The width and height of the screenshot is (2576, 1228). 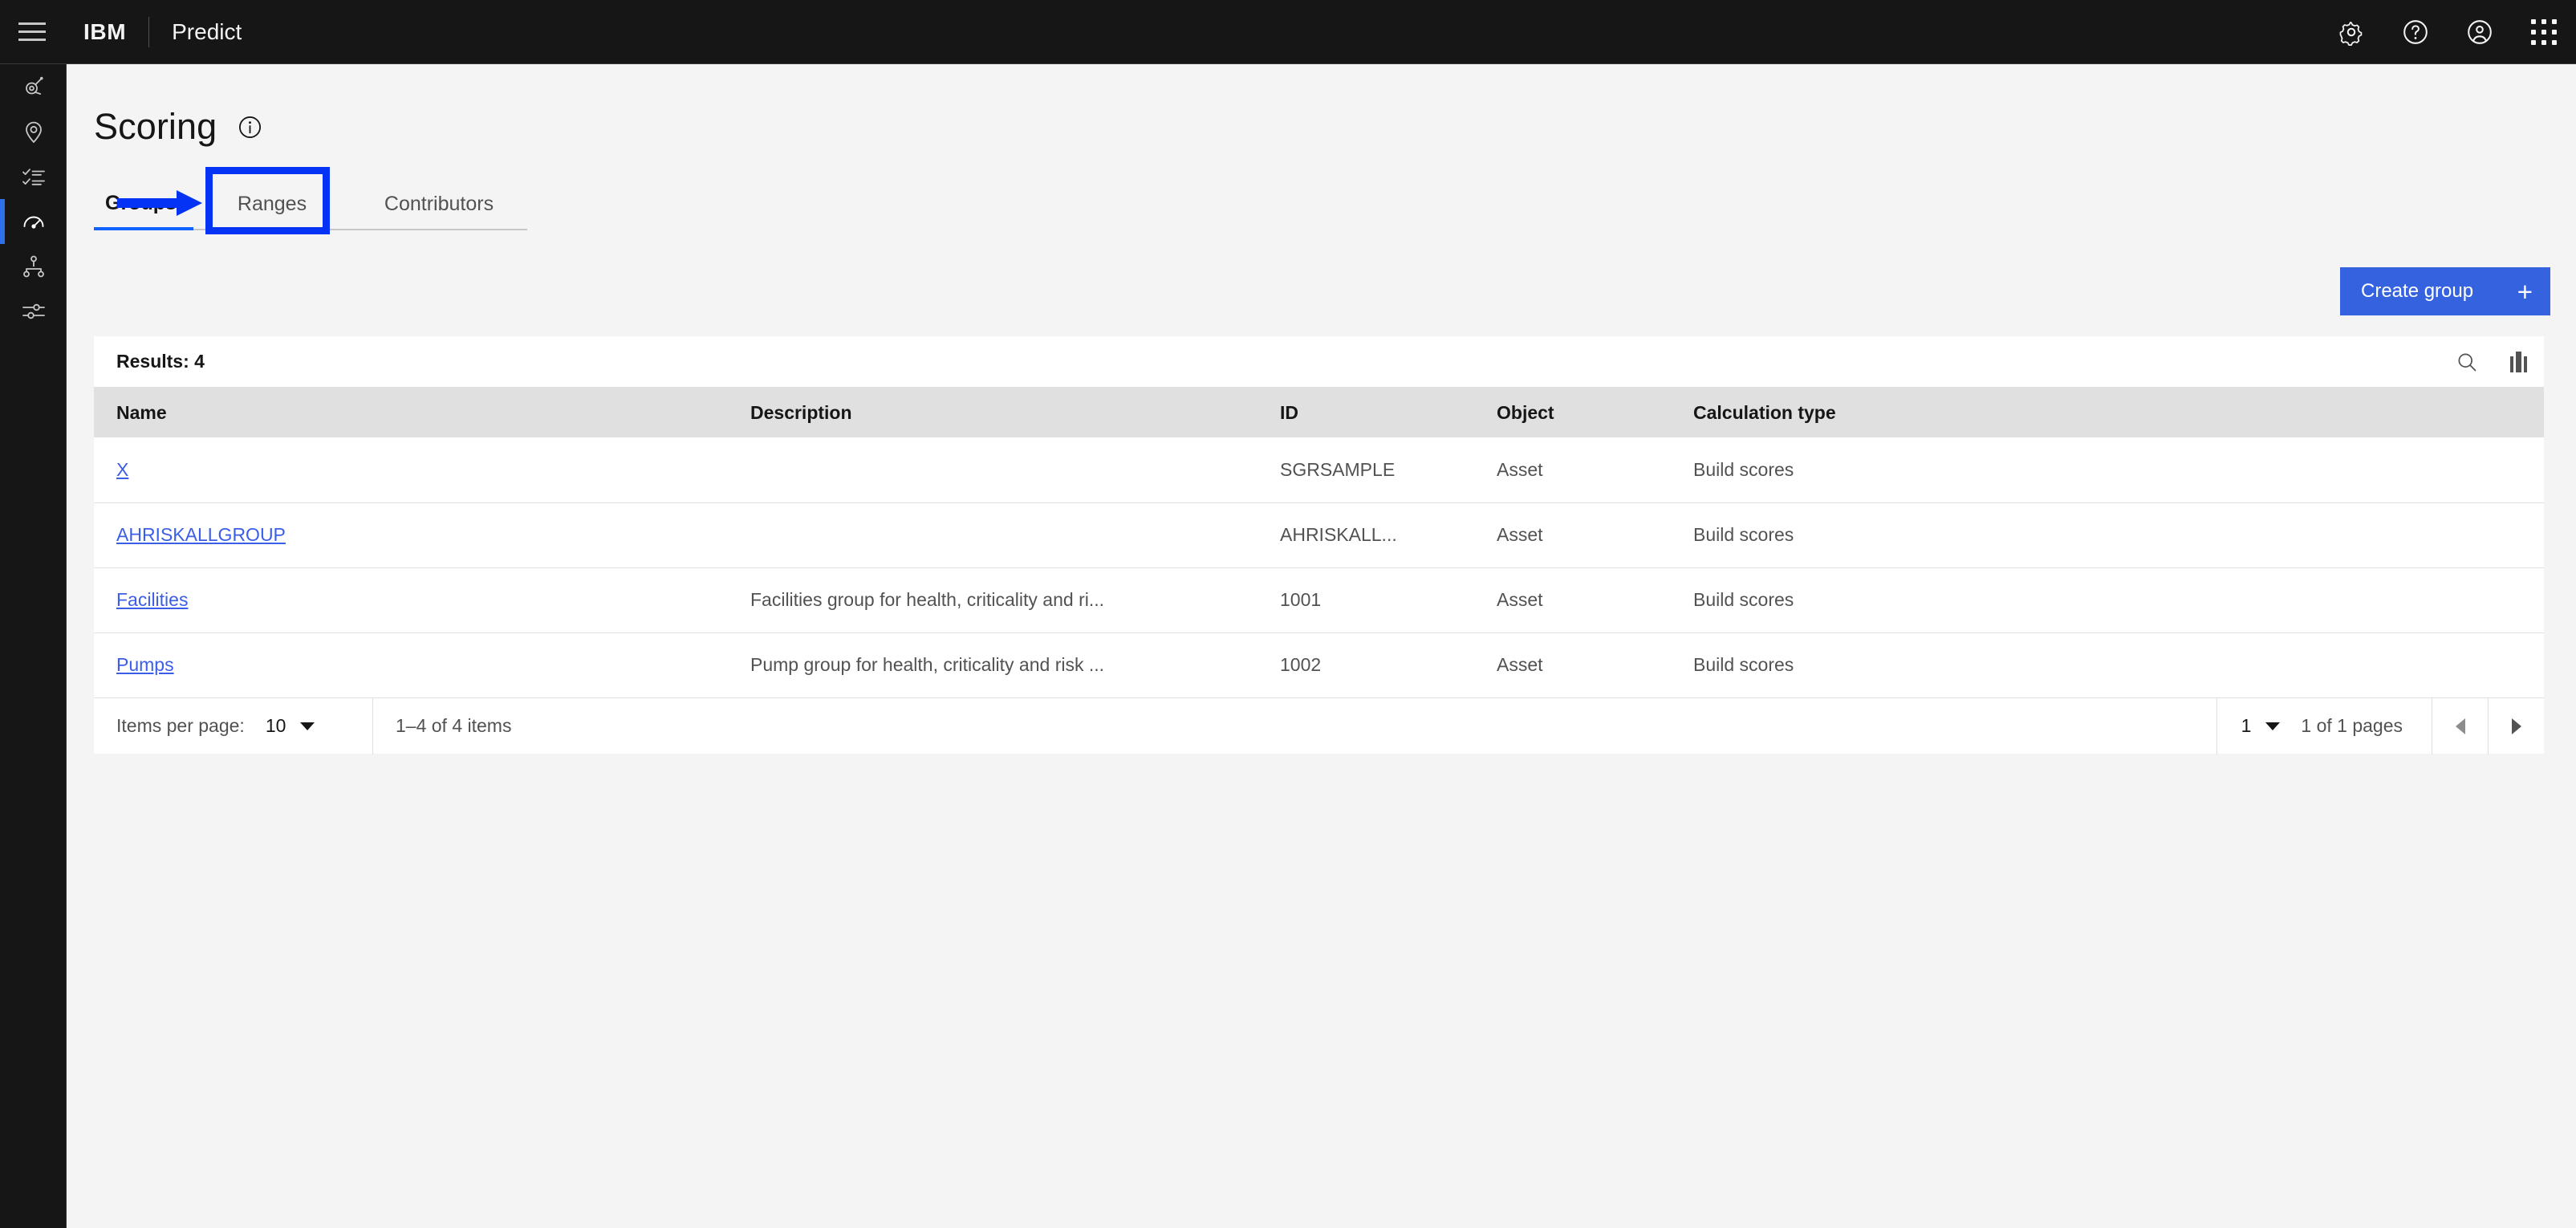 What do you see at coordinates (439, 205) in the screenshot?
I see `tab-contributors: Contributors` at bounding box center [439, 205].